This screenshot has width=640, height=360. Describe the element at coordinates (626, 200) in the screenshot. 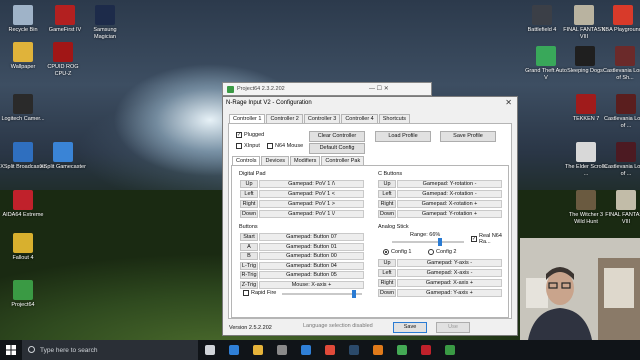

I see `app-icon` at that location.